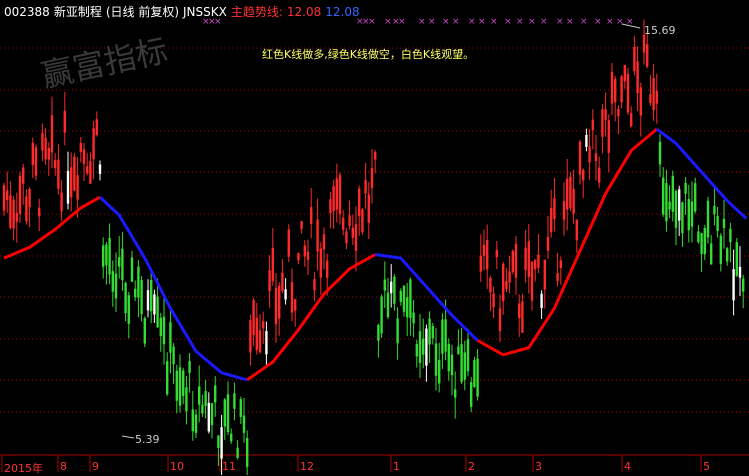 This screenshot has height=476, width=749. Describe the element at coordinates (396, 466) in the screenshot. I see `x-axis-tick-label: 1` at that location.